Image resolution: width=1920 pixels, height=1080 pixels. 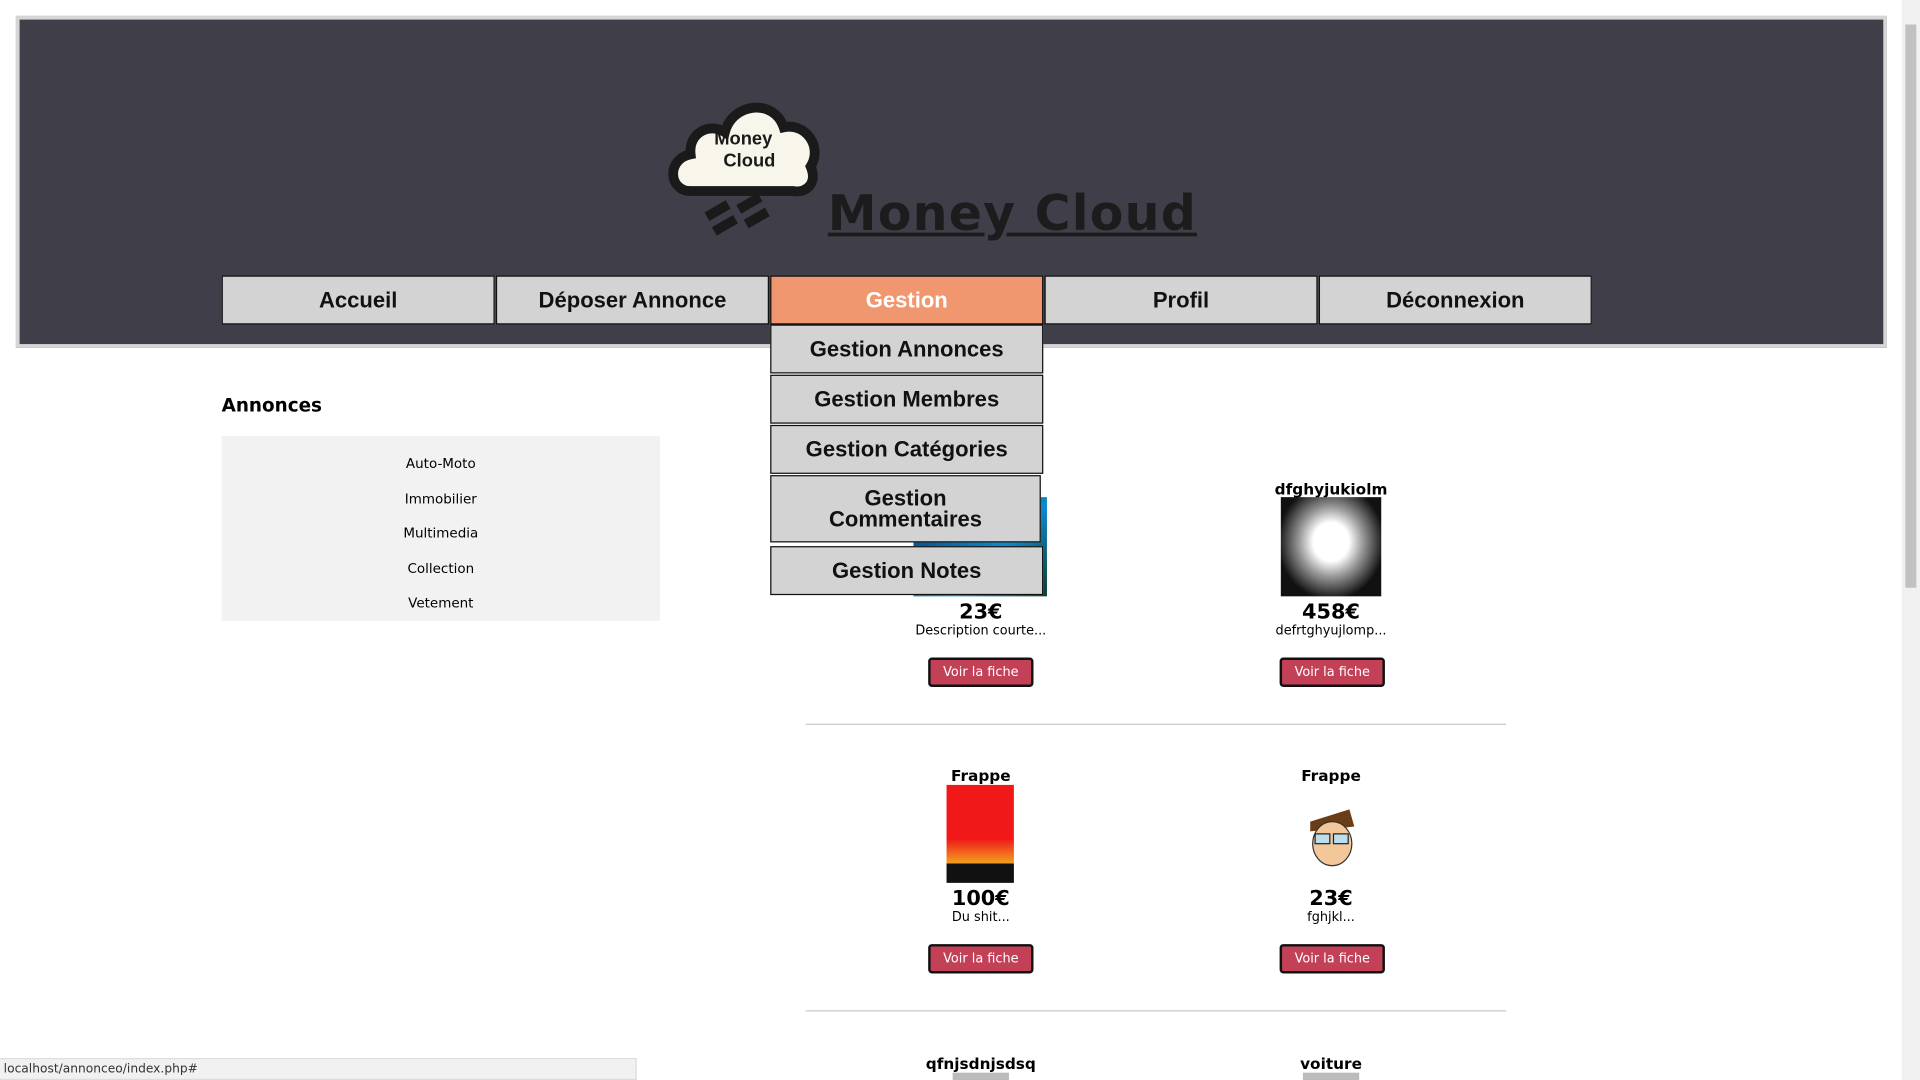 I want to click on scrollbar-thumb, so click(x=1911, y=306).